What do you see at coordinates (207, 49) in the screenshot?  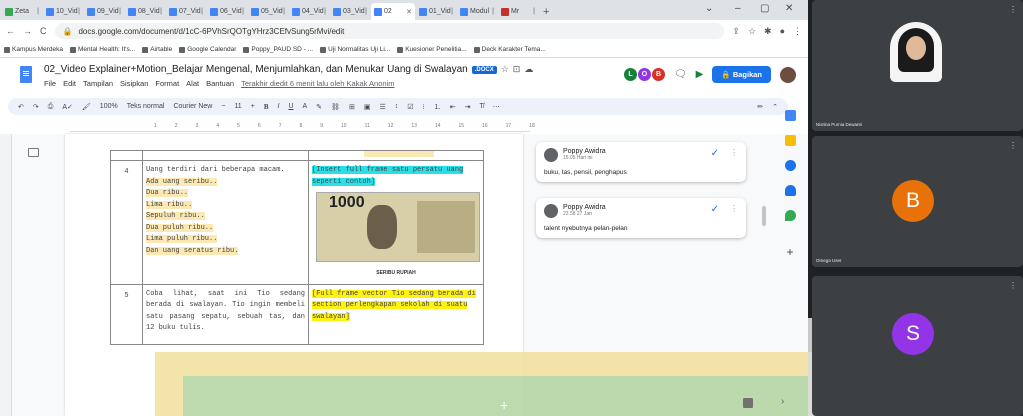 I see `bookmark-item: Google Calendar` at bounding box center [207, 49].